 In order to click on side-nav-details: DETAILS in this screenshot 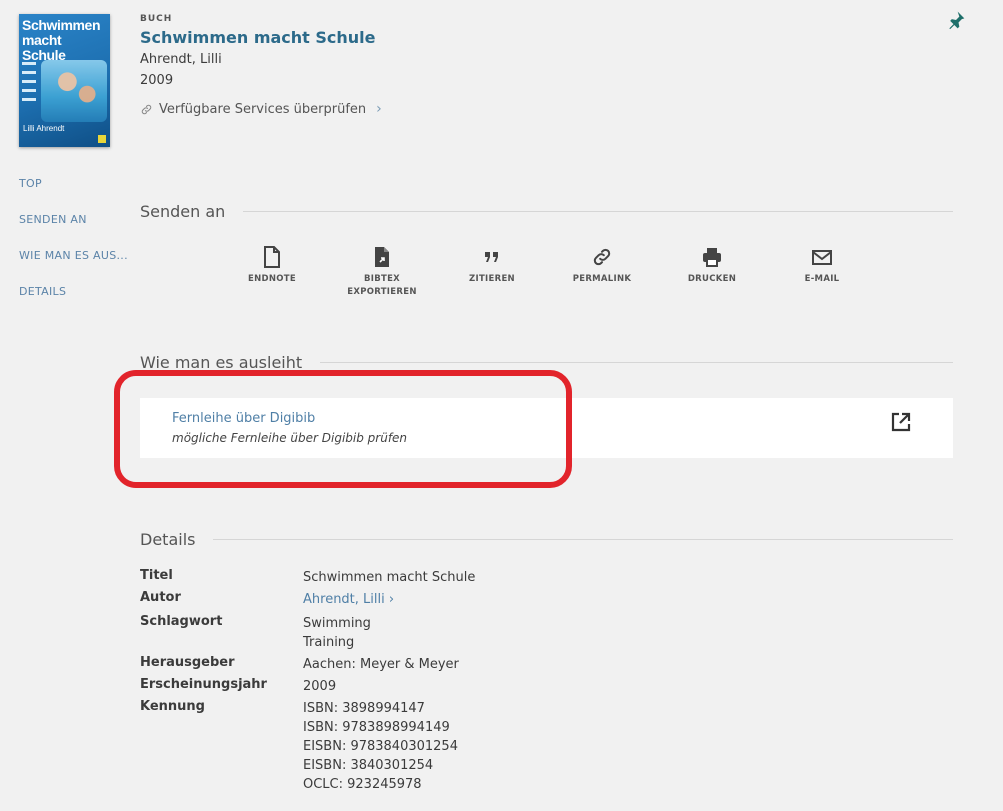, I will do `click(73, 302)`.